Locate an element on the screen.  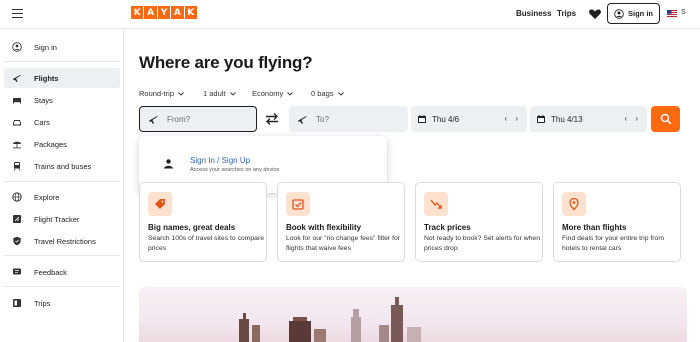
sign-in-label: Sign in is located at coordinates (640, 13).